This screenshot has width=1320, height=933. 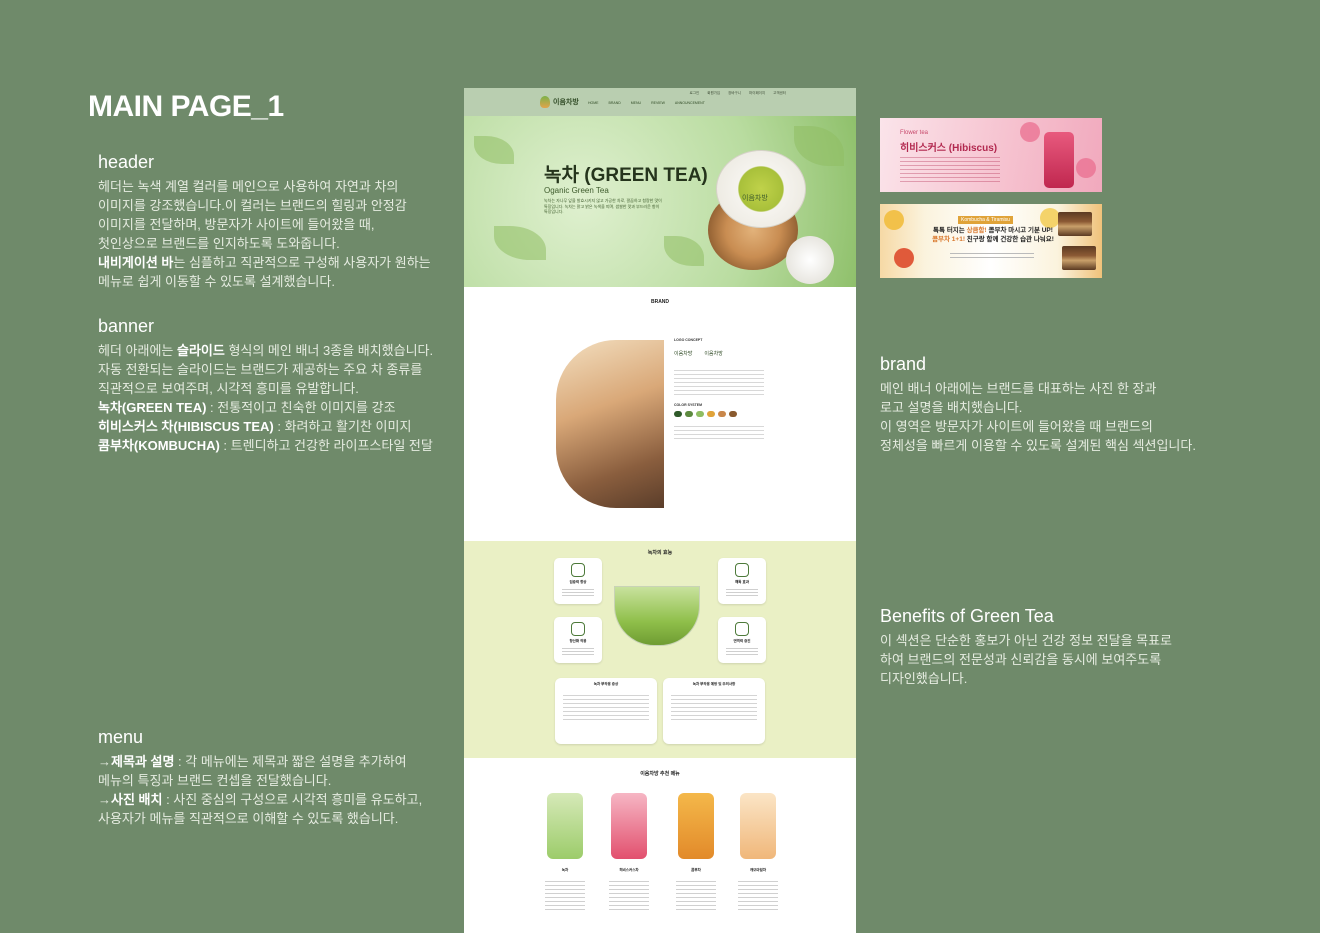 What do you see at coordinates (136, 262) in the screenshot?
I see `nav-bar-highlight: 내비게이션 바` at bounding box center [136, 262].